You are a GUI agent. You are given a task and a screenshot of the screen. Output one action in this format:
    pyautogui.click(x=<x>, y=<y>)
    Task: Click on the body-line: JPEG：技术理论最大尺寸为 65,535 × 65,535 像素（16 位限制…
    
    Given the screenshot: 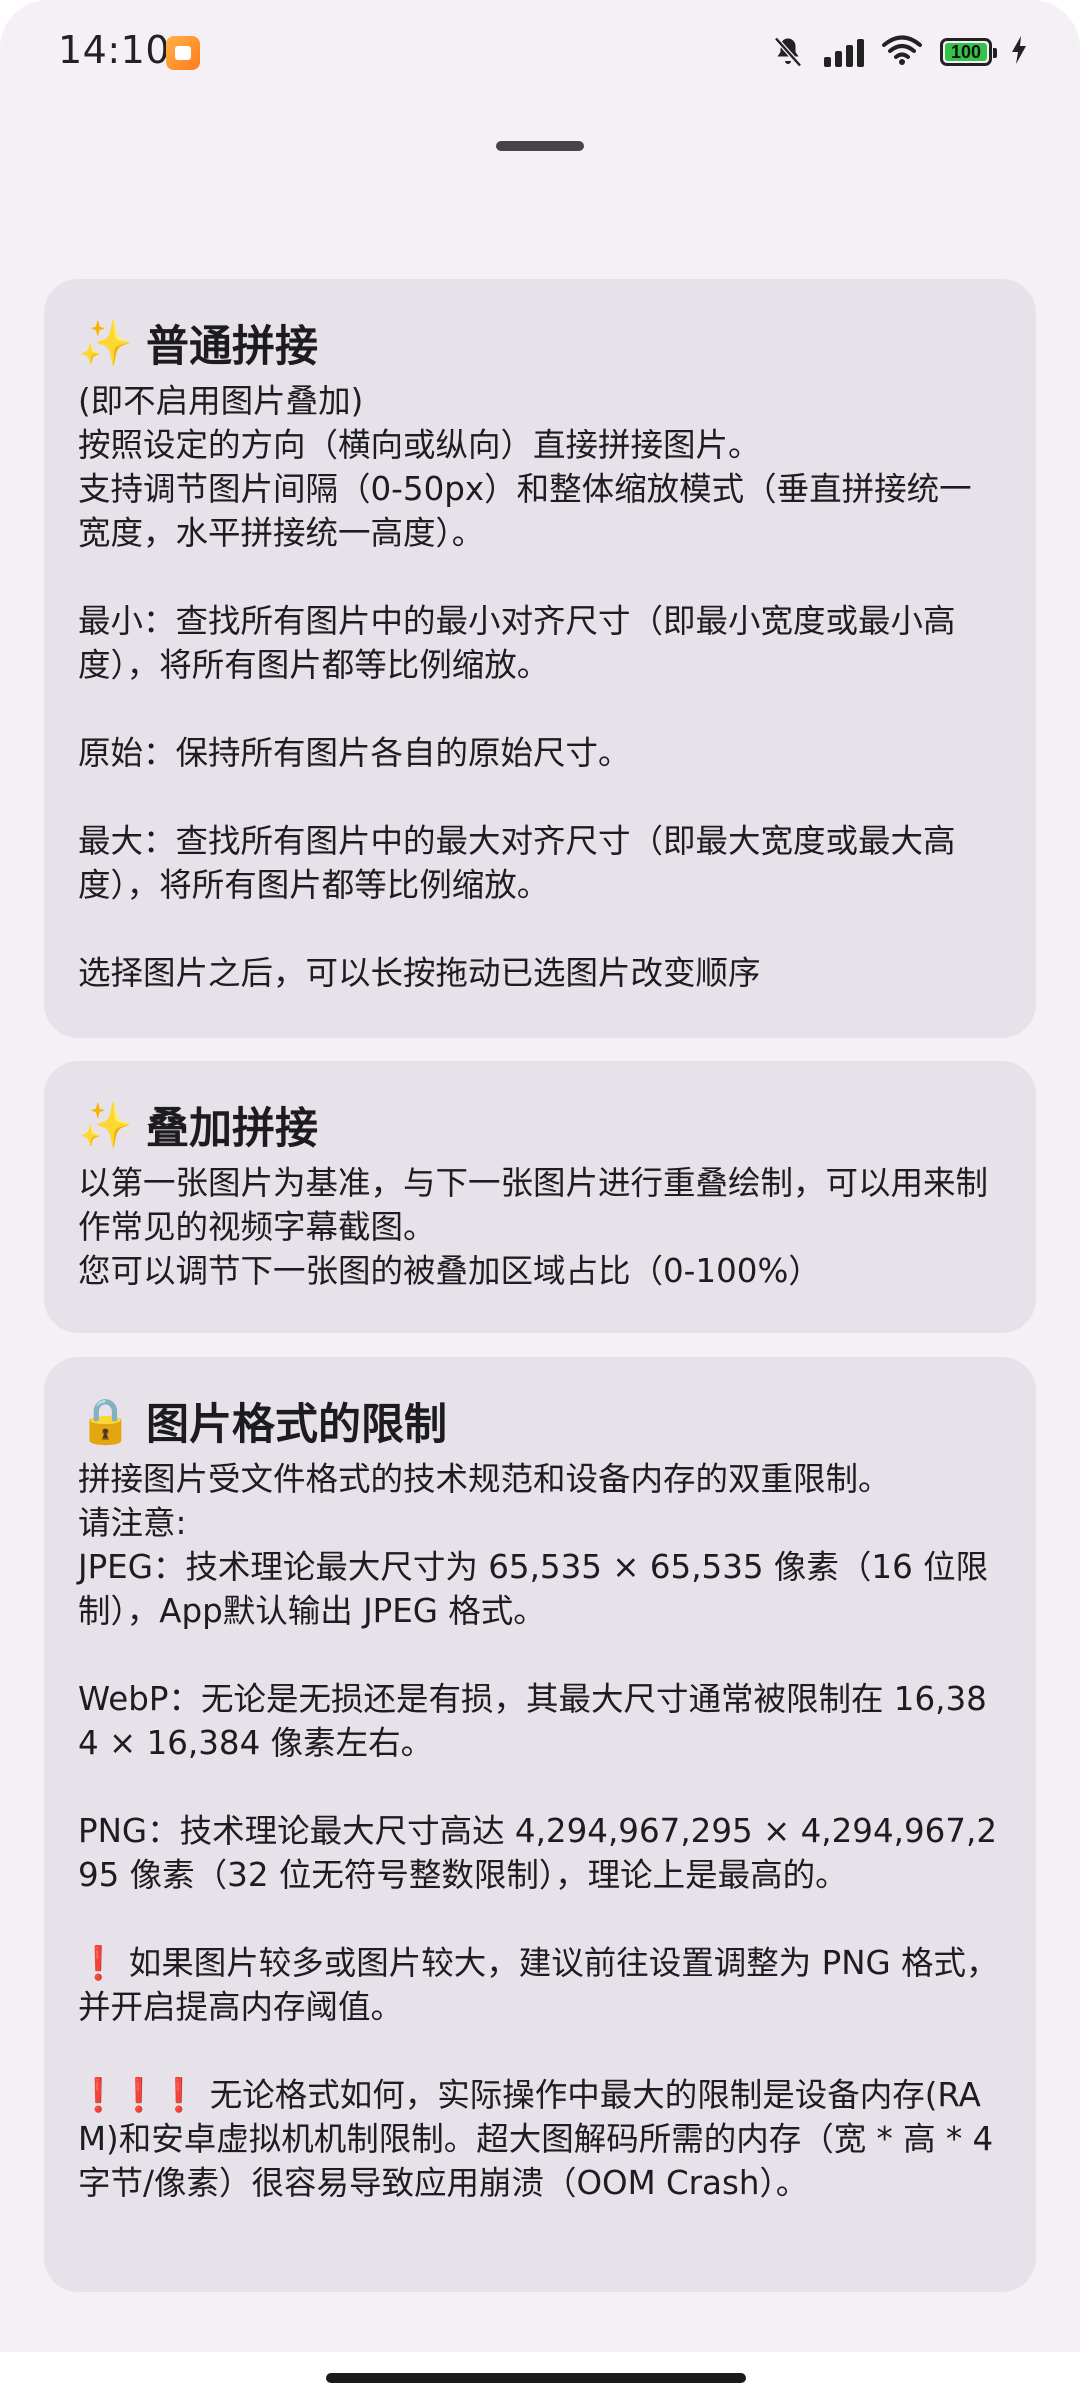 What is the action you would take?
    pyautogui.click(x=533, y=1589)
    